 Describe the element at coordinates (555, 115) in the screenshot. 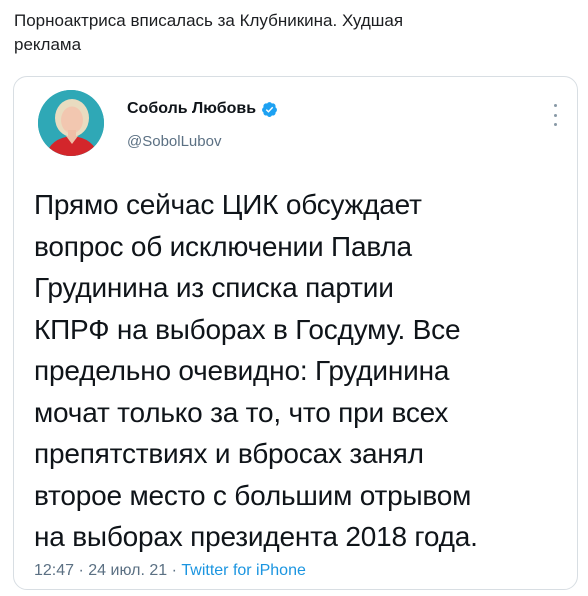

I see `more-options-icon` at that location.